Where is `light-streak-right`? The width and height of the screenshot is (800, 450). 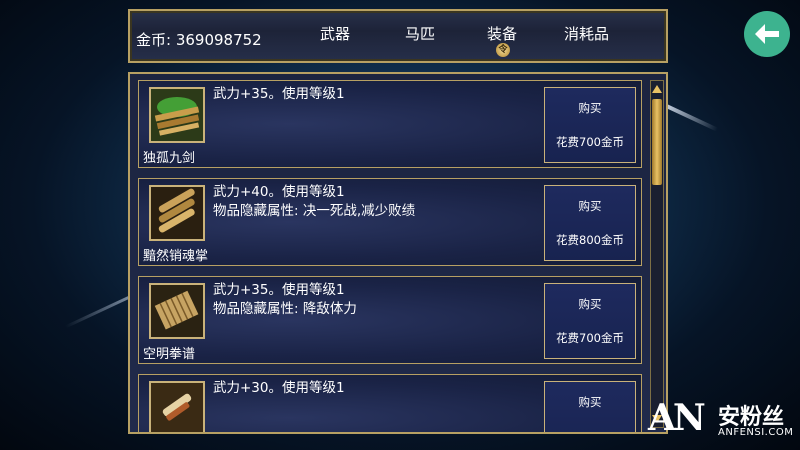
light-streak-right is located at coordinates (690, 117).